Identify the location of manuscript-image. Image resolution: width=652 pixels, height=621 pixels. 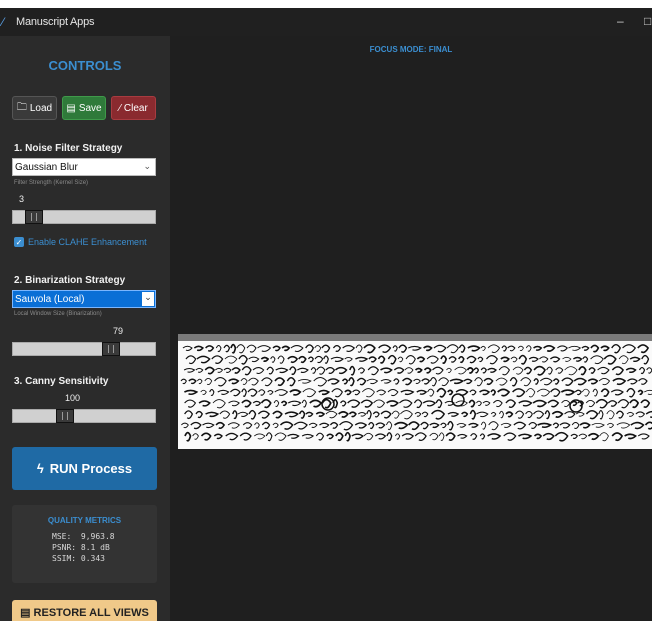
(415, 391).